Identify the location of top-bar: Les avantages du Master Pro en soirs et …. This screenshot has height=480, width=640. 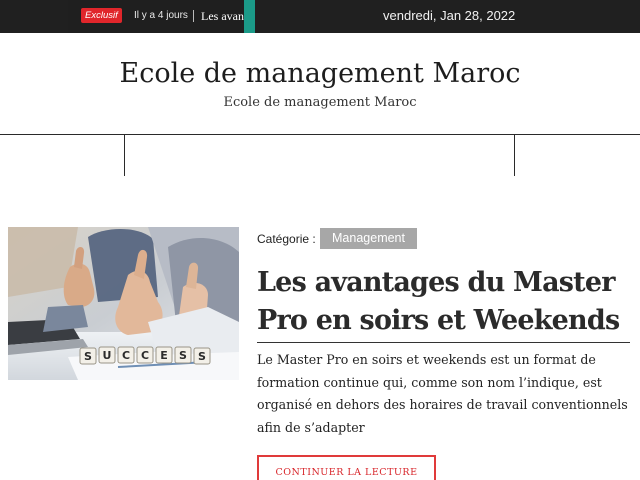
(320, 16).